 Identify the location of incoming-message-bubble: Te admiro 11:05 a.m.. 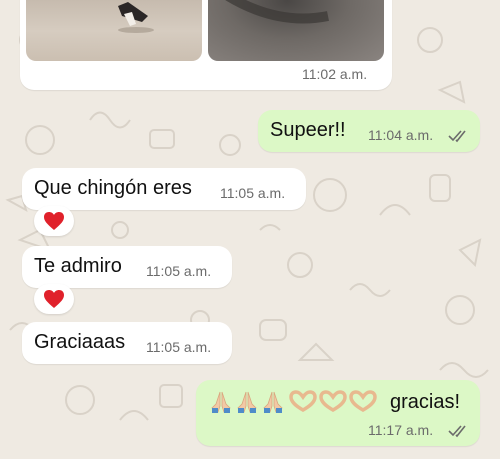
(127, 267).